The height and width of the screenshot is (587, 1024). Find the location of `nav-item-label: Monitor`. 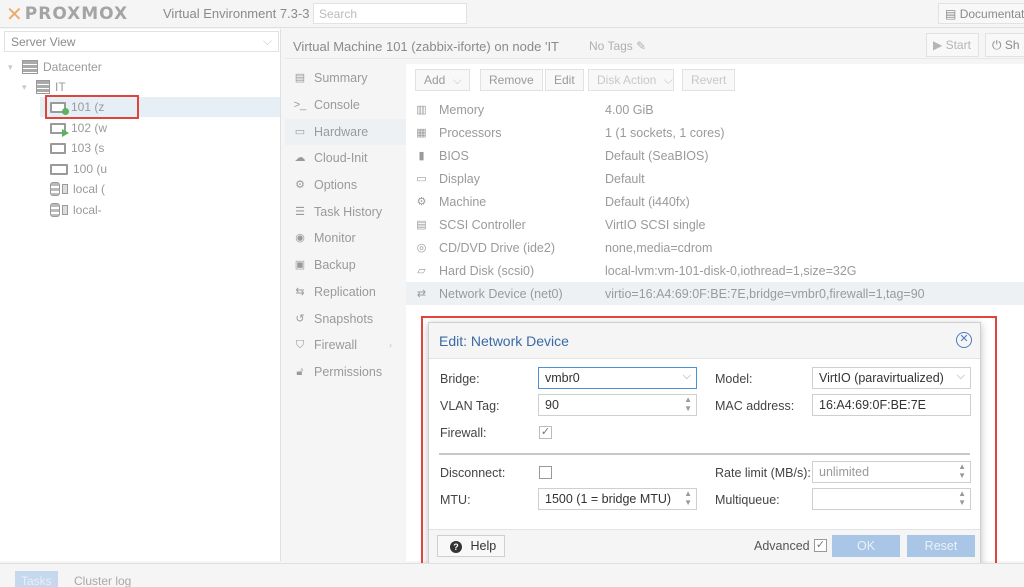

nav-item-label: Monitor is located at coordinates (335, 238).